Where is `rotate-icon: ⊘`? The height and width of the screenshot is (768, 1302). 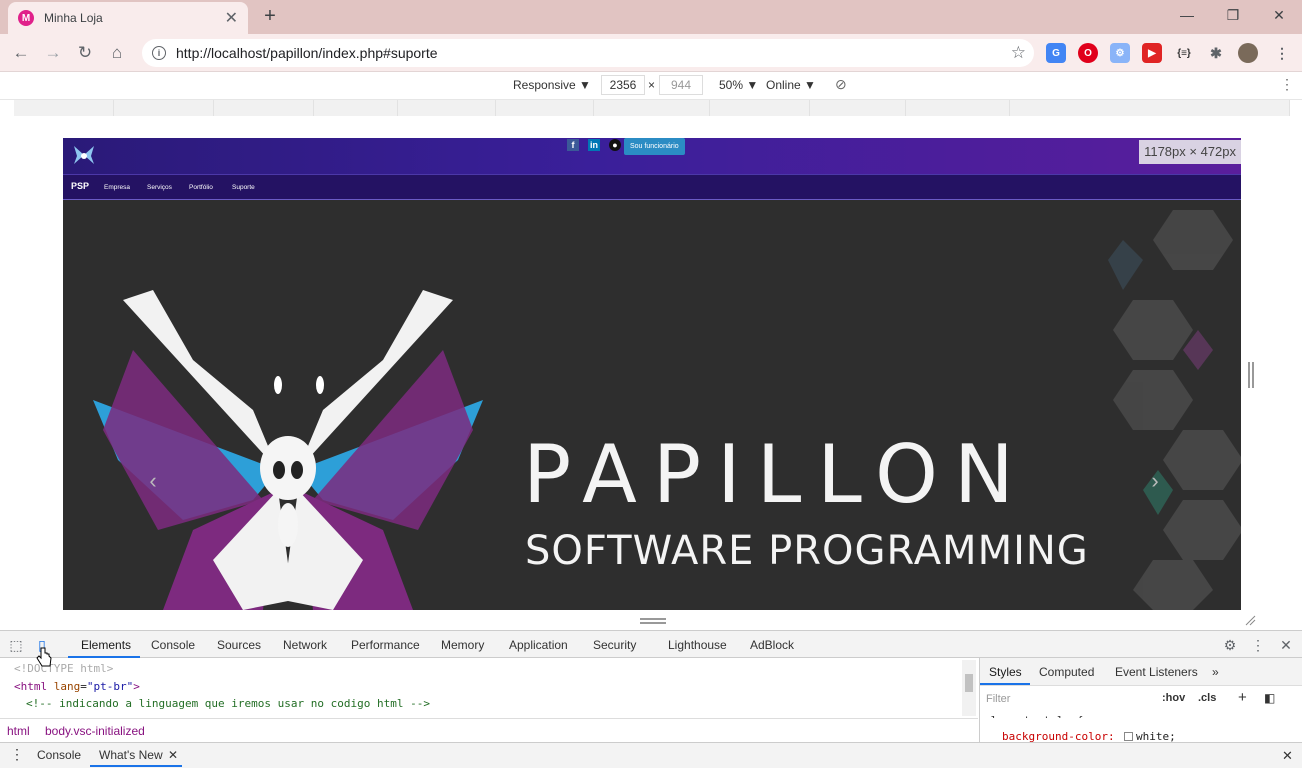 rotate-icon: ⊘ is located at coordinates (841, 84).